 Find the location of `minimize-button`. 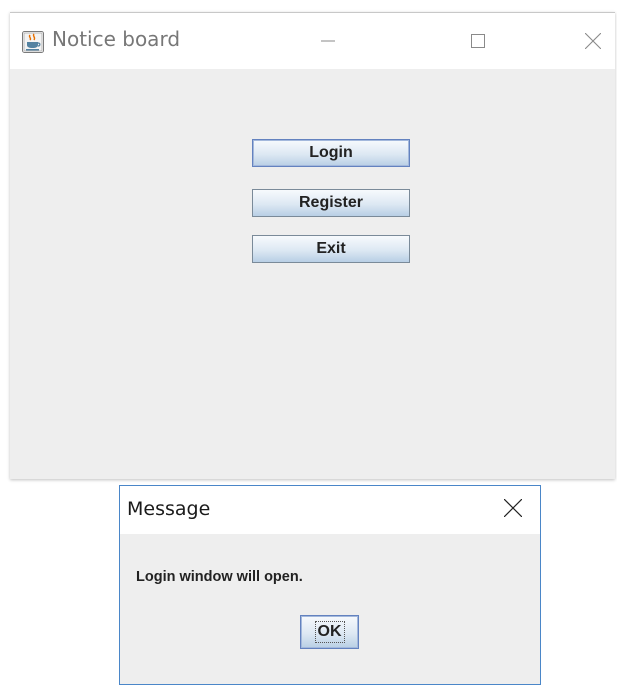

minimize-button is located at coordinates (328, 41).